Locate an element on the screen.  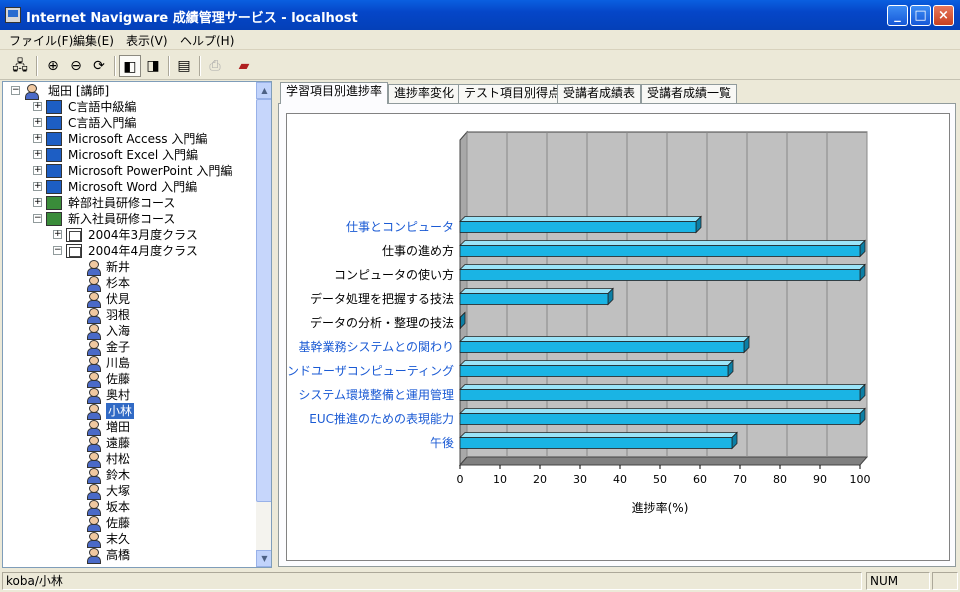
tree-student: 坂本 is located at coordinates (129, 507).